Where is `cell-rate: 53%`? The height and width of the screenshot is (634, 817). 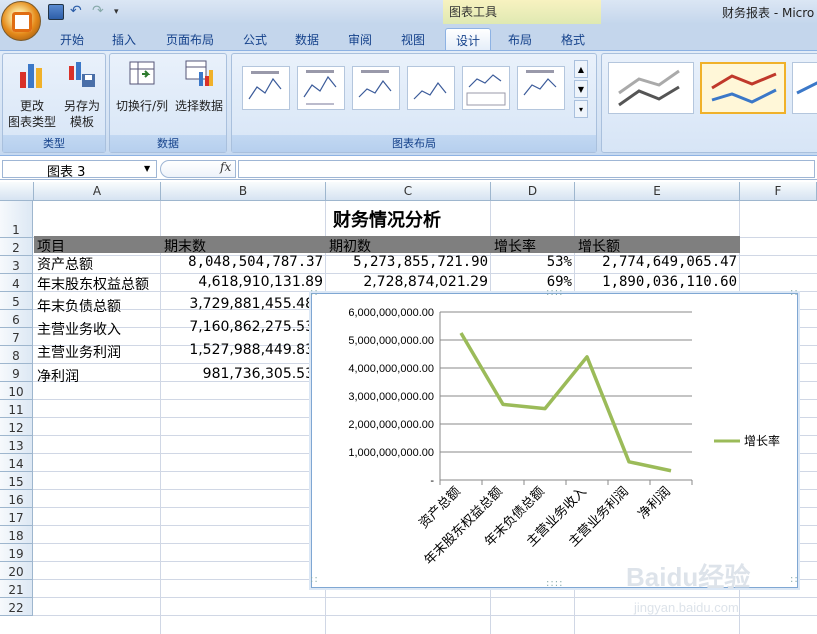
cell-rate: 53% is located at coordinates (559, 262).